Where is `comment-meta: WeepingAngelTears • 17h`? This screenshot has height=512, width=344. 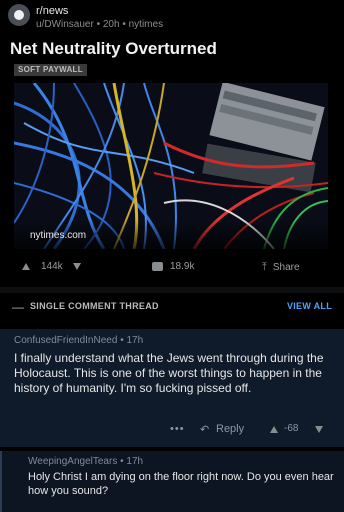 comment-meta: WeepingAngelTears • 17h is located at coordinates (85, 461).